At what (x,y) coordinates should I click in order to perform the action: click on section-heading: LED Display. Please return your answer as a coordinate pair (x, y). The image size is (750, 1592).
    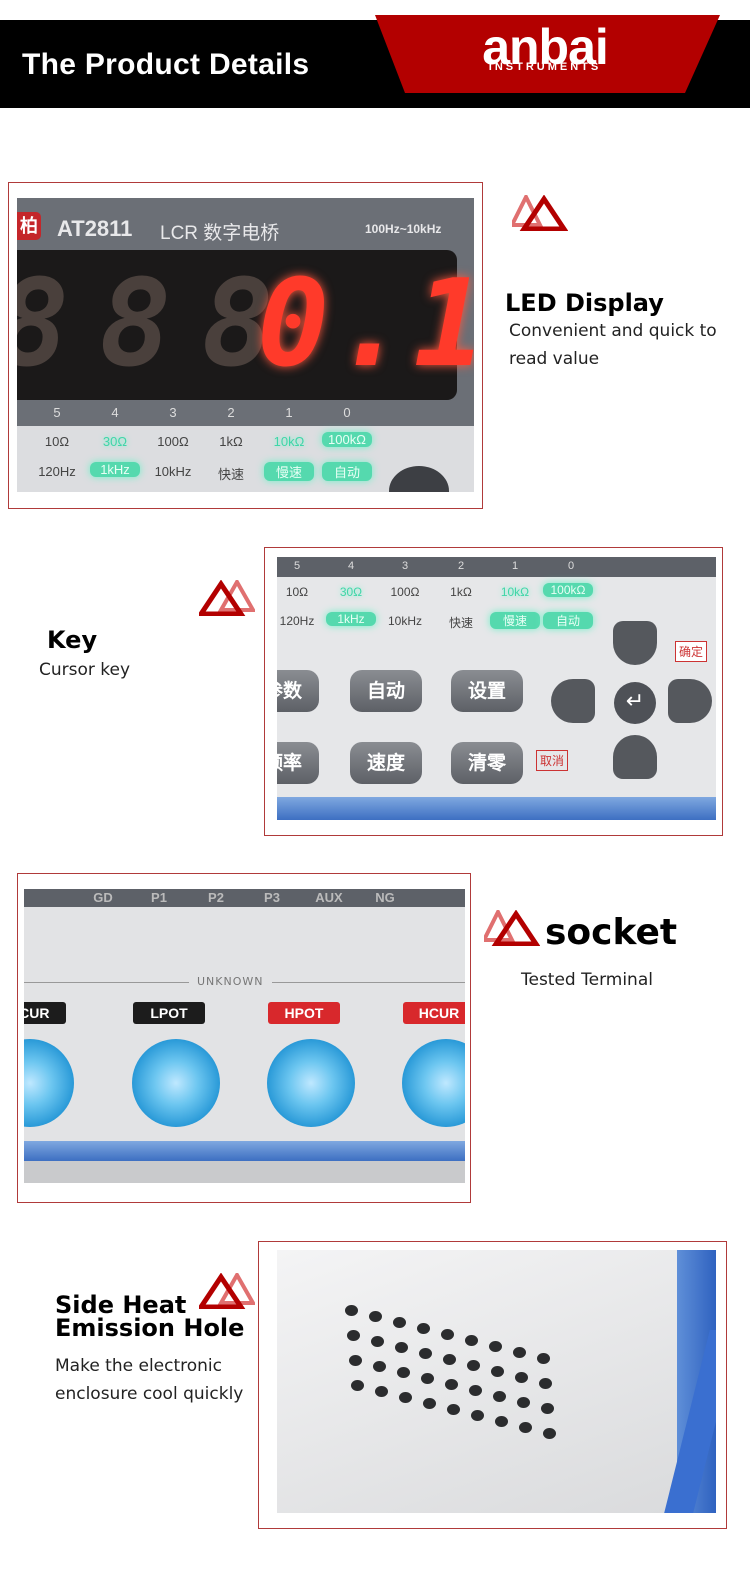
    Looking at the image, I should click on (584, 303).